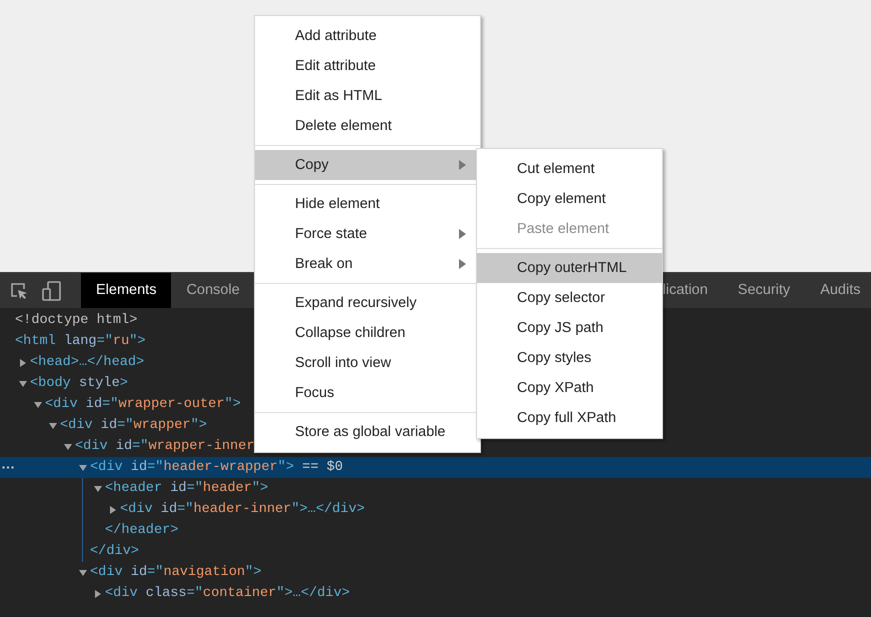 The image size is (871, 617). I want to click on device-icon, so click(52, 290).